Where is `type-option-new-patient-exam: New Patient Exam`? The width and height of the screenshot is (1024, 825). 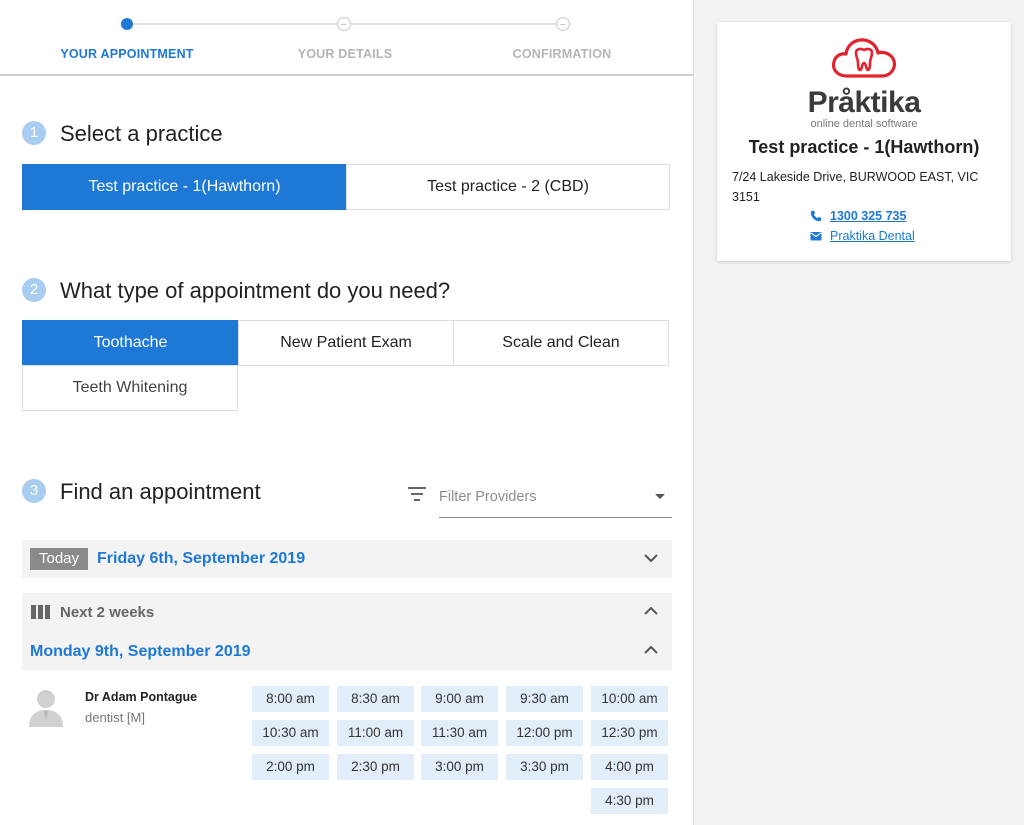
type-option-new-patient-exam: New Patient Exam is located at coordinates (346, 343).